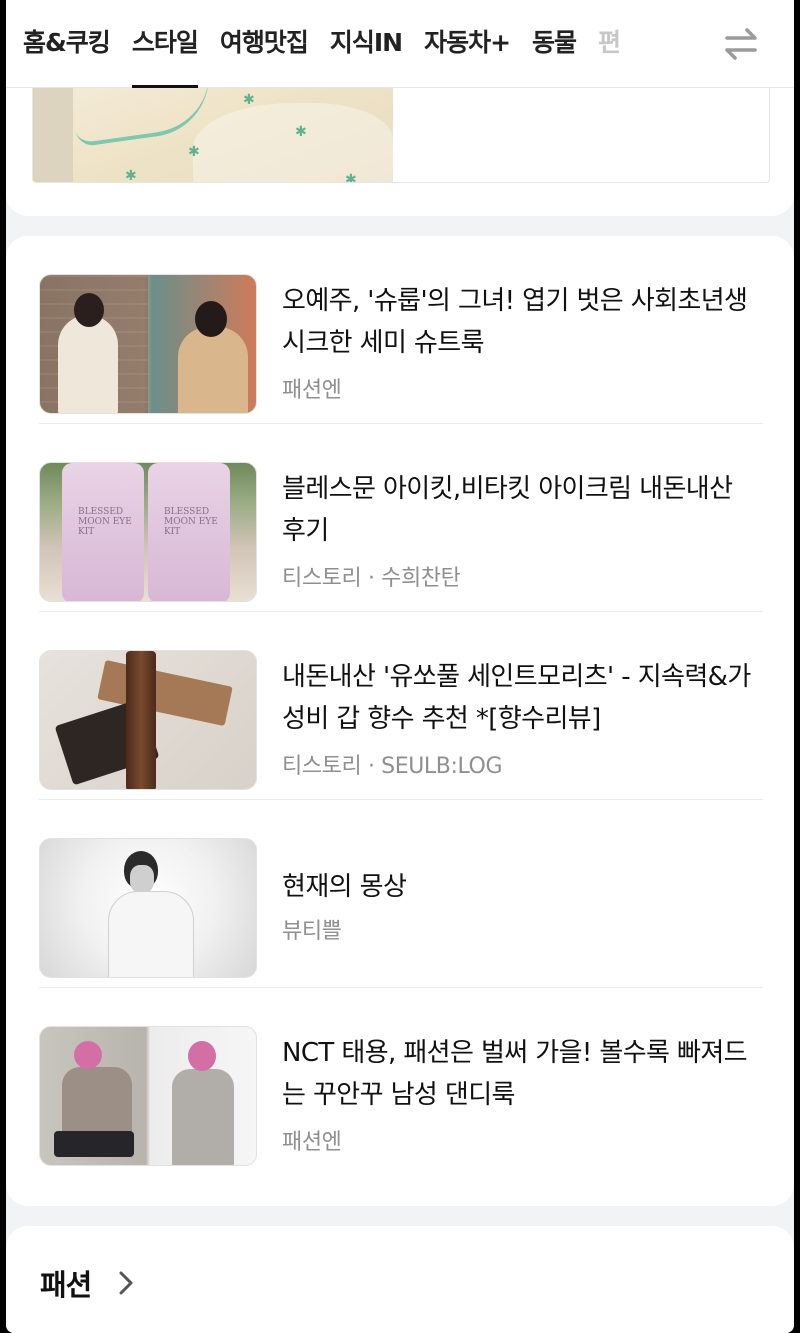 This screenshot has height=1333, width=800. I want to click on chevron-right-icon, so click(126, 1283).